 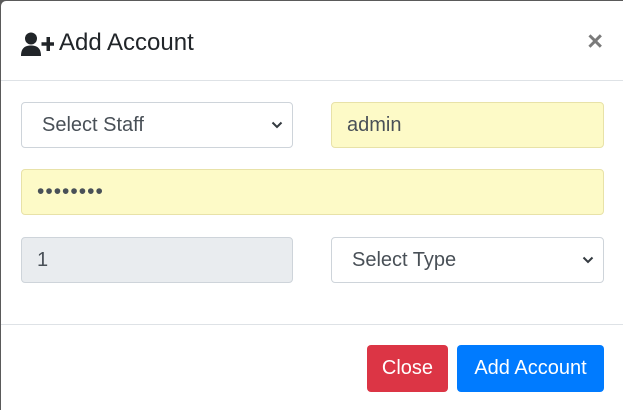 I want to click on password-input: ••••••••, so click(x=312, y=192).